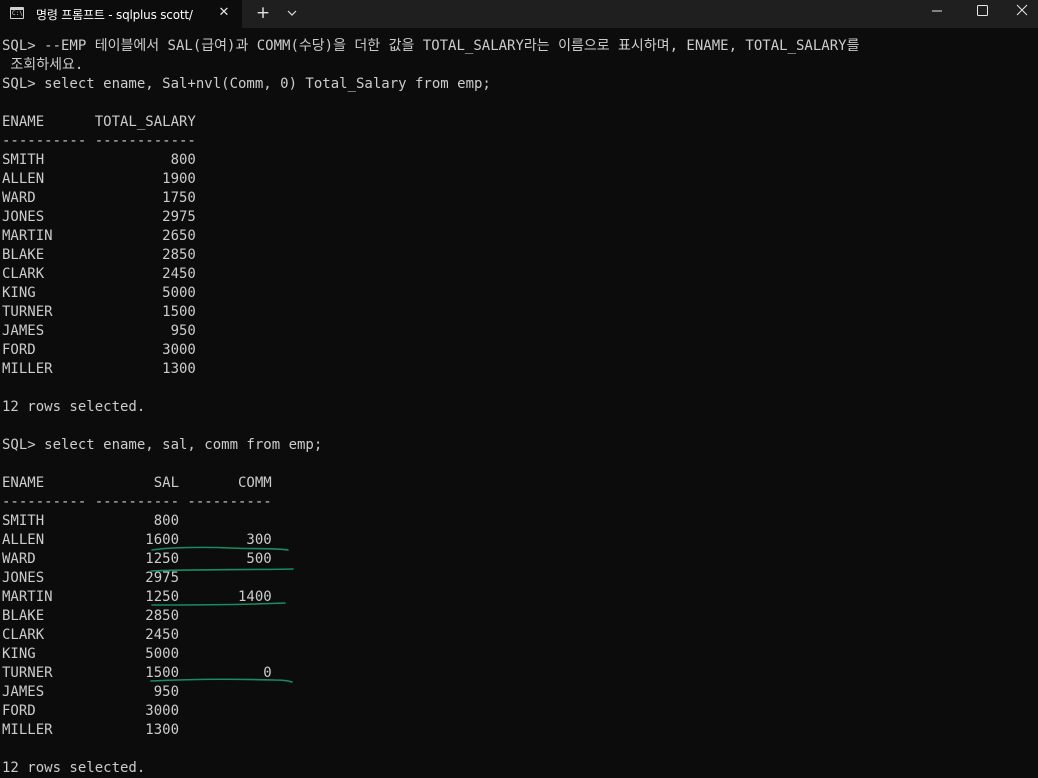  What do you see at coordinates (99, 312) in the screenshot?
I see `console-line: TURNER 1500` at bounding box center [99, 312].